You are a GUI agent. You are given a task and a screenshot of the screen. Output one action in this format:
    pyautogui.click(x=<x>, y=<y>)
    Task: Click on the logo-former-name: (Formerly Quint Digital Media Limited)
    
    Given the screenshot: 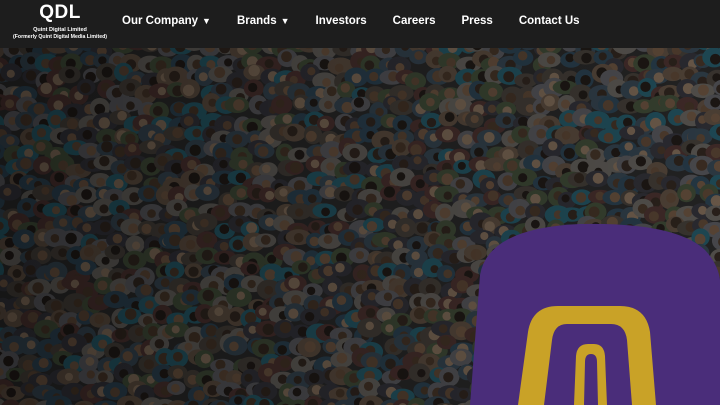 What is the action you would take?
    pyautogui.click(x=60, y=37)
    